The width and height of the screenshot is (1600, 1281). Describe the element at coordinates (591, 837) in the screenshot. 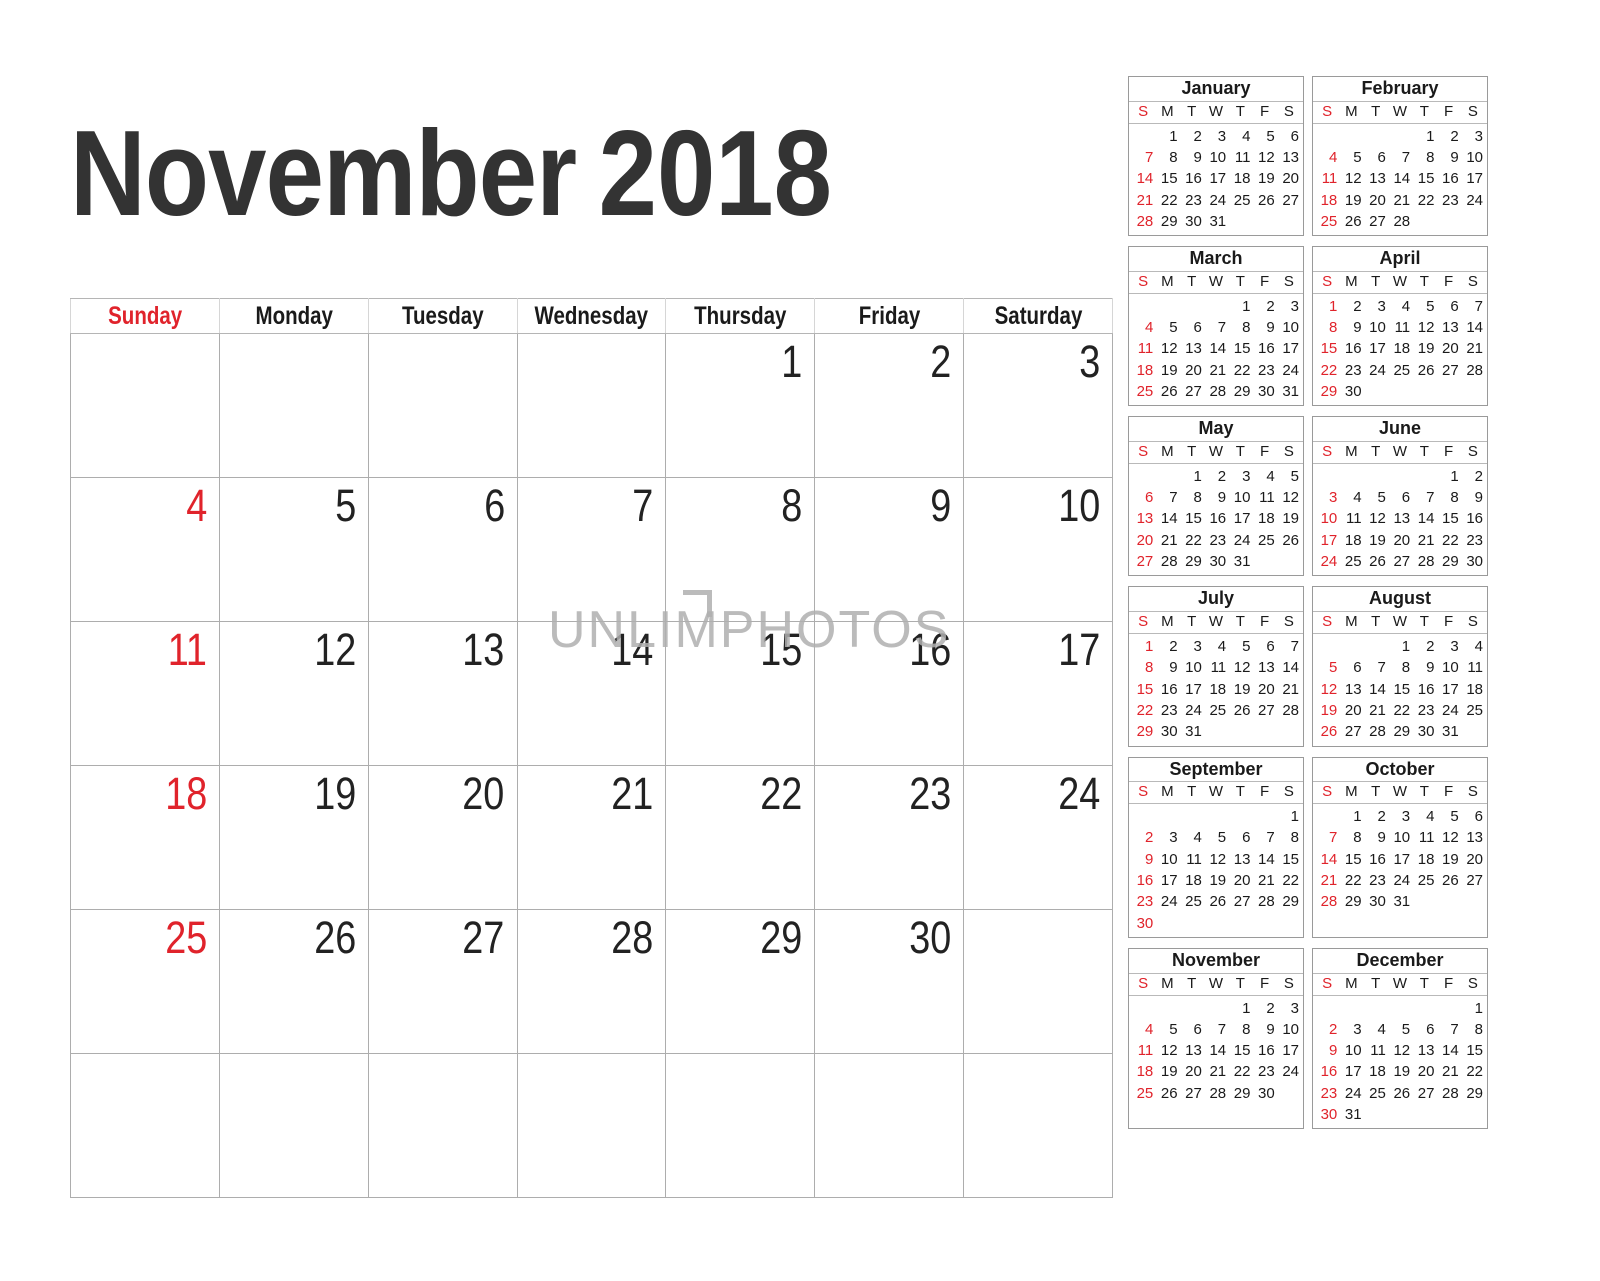

I see `calendar-day-cell: 21` at that location.